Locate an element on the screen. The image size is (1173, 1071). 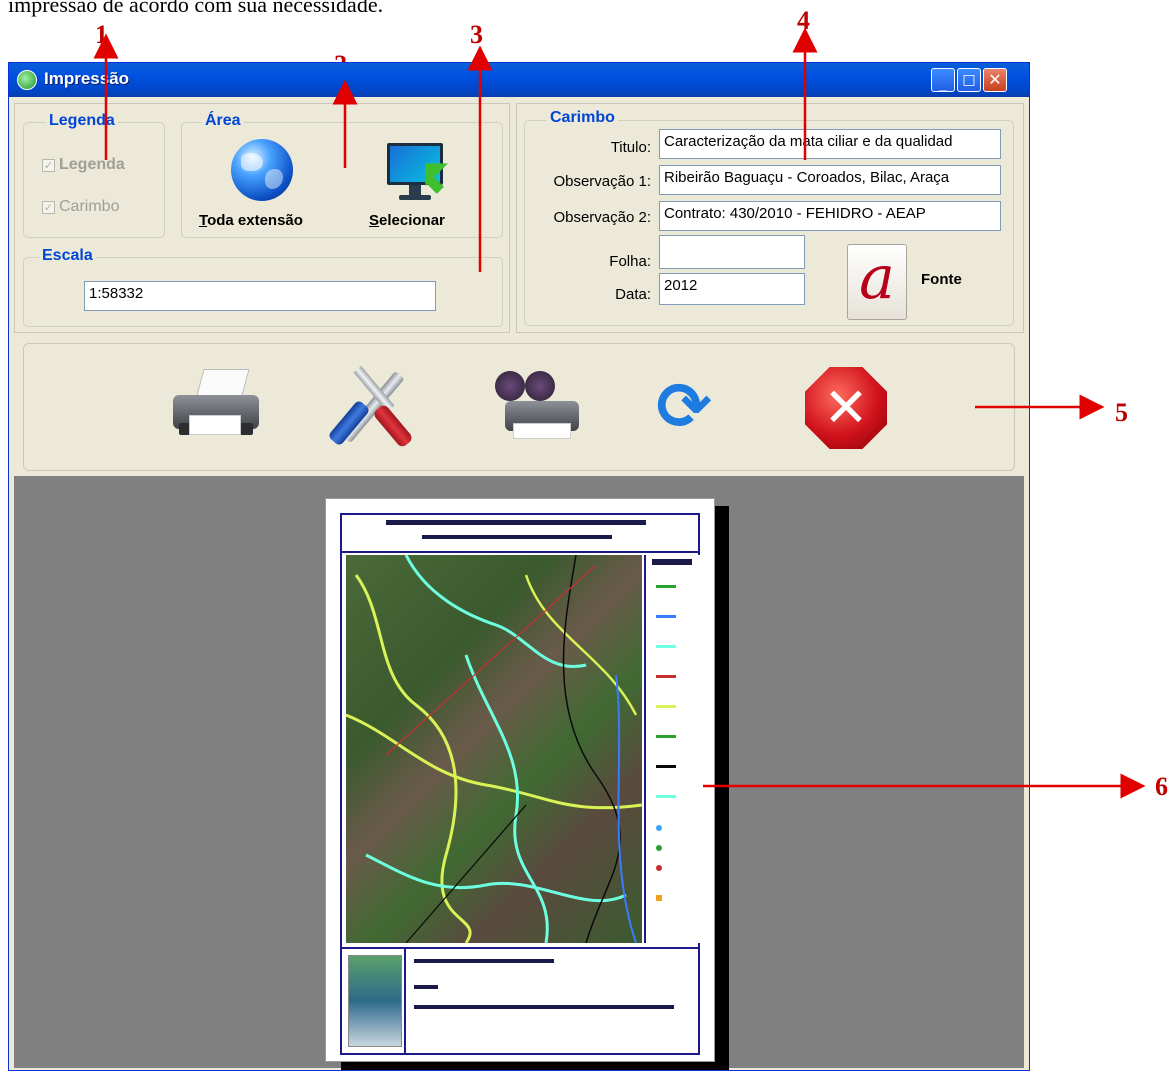
annotation-1: 1 is located at coordinates (101, 34).